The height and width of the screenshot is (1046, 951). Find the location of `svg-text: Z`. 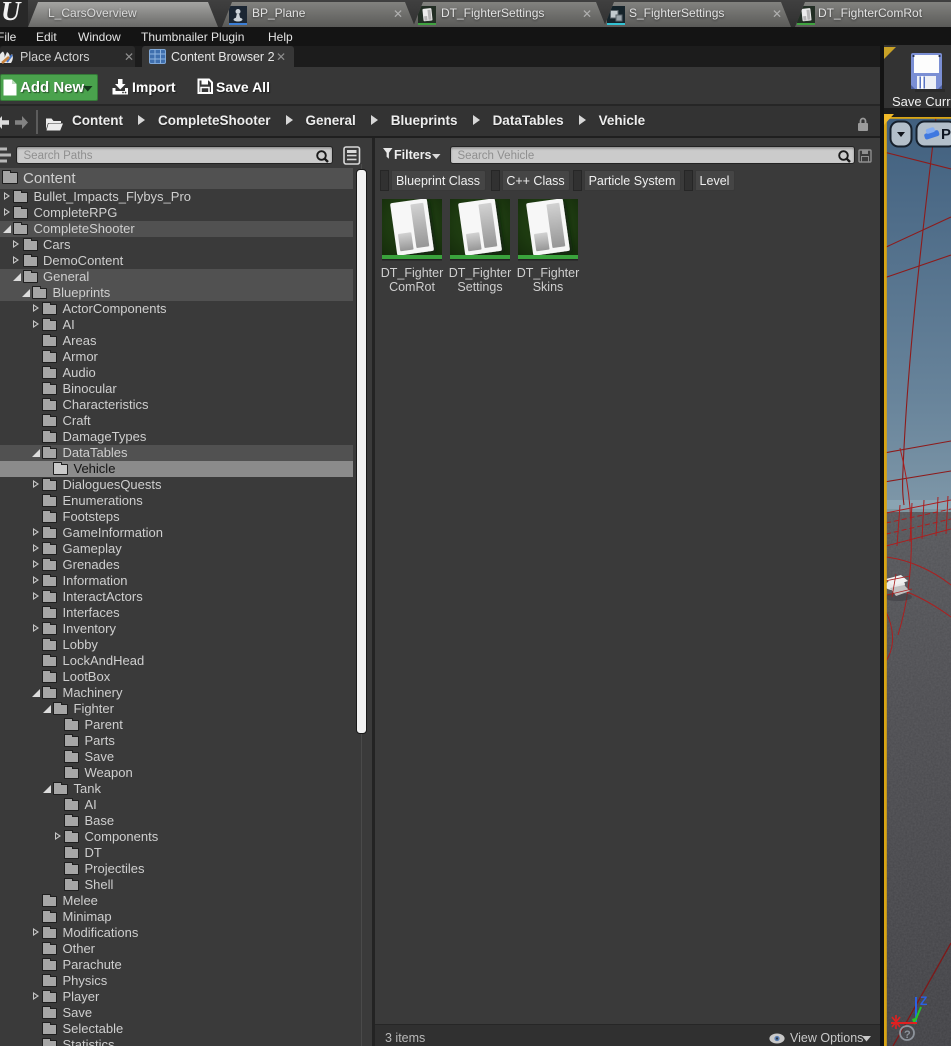

svg-text: Z is located at coordinates (923, 1001).